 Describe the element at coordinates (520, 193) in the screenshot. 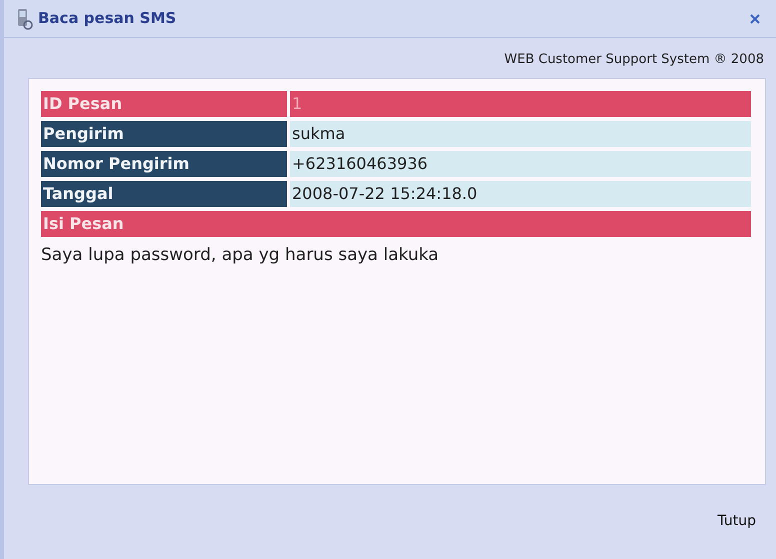

I see `field-value: 2008-07-22 15:24:18.0` at that location.